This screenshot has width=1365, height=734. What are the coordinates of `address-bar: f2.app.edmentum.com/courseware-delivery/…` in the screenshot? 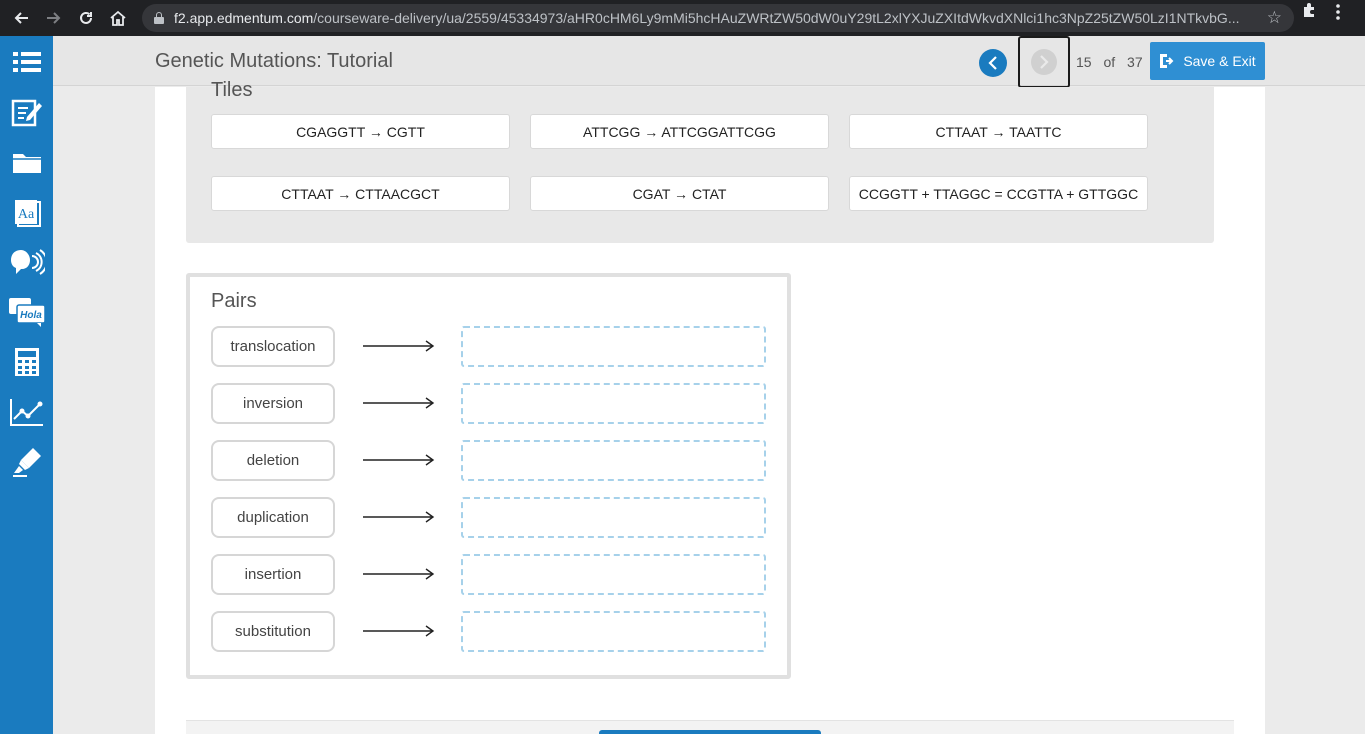 It's located at (718, 18).